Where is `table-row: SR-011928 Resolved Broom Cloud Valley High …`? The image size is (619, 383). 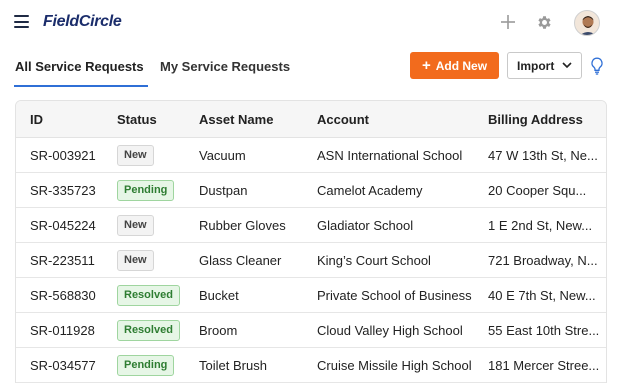
table-row: SR-011928 Resolved Broom Cloud Valley High … is located at coordinates (311, 330).